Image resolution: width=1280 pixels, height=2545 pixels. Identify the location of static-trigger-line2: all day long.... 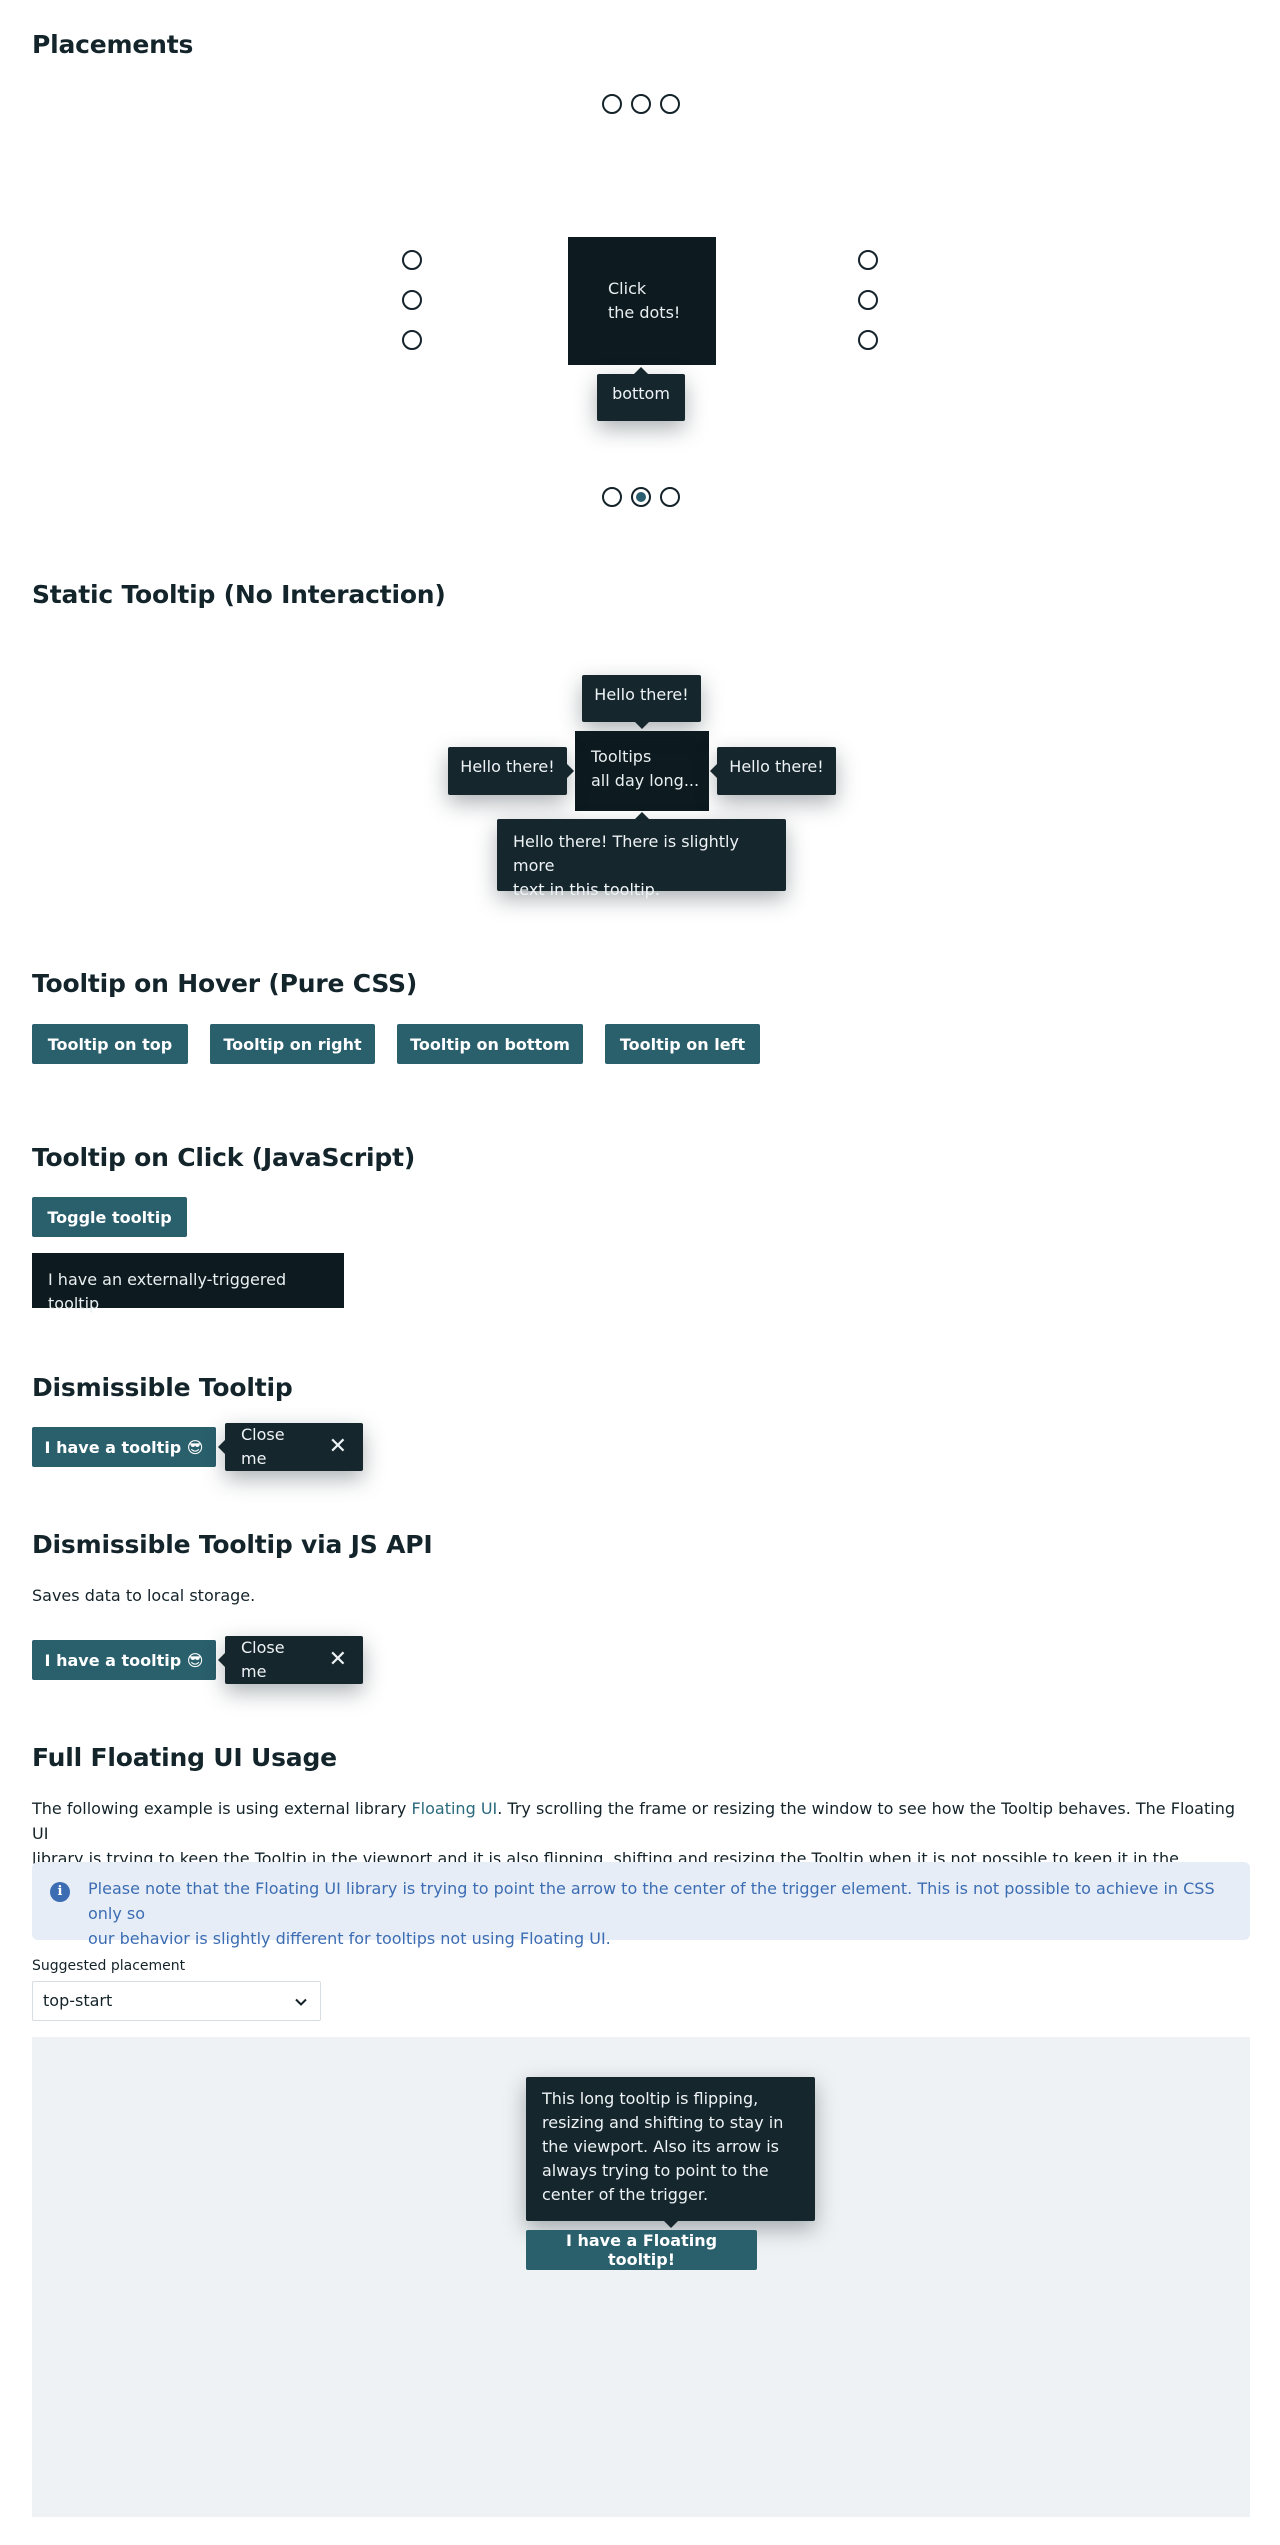
(645, 780).